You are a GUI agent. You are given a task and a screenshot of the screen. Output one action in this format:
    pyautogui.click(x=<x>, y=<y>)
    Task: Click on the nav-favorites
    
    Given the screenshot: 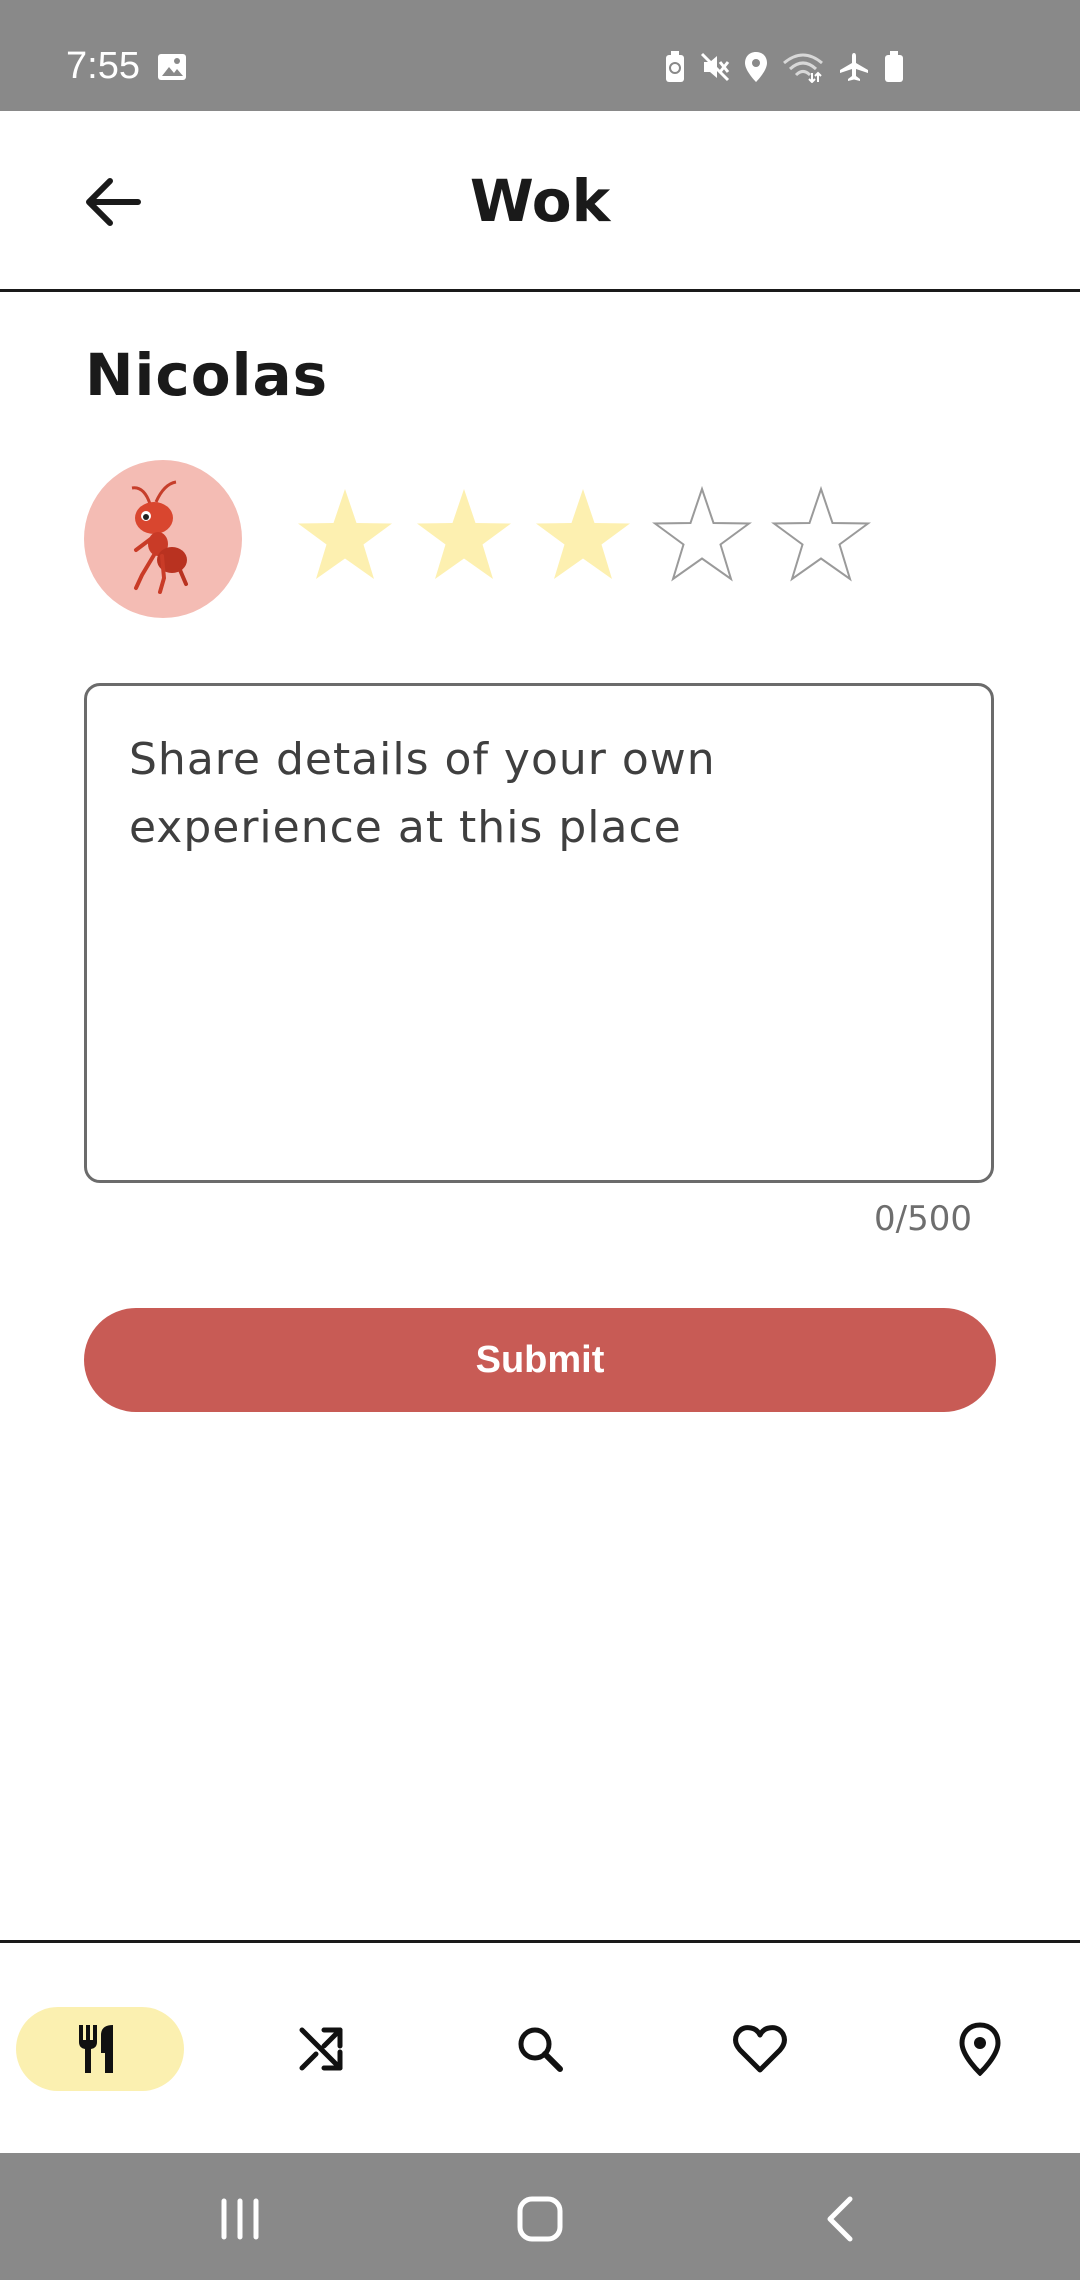 What is the action you would take?
    pyautogui.click(x=760, y=2049)
    